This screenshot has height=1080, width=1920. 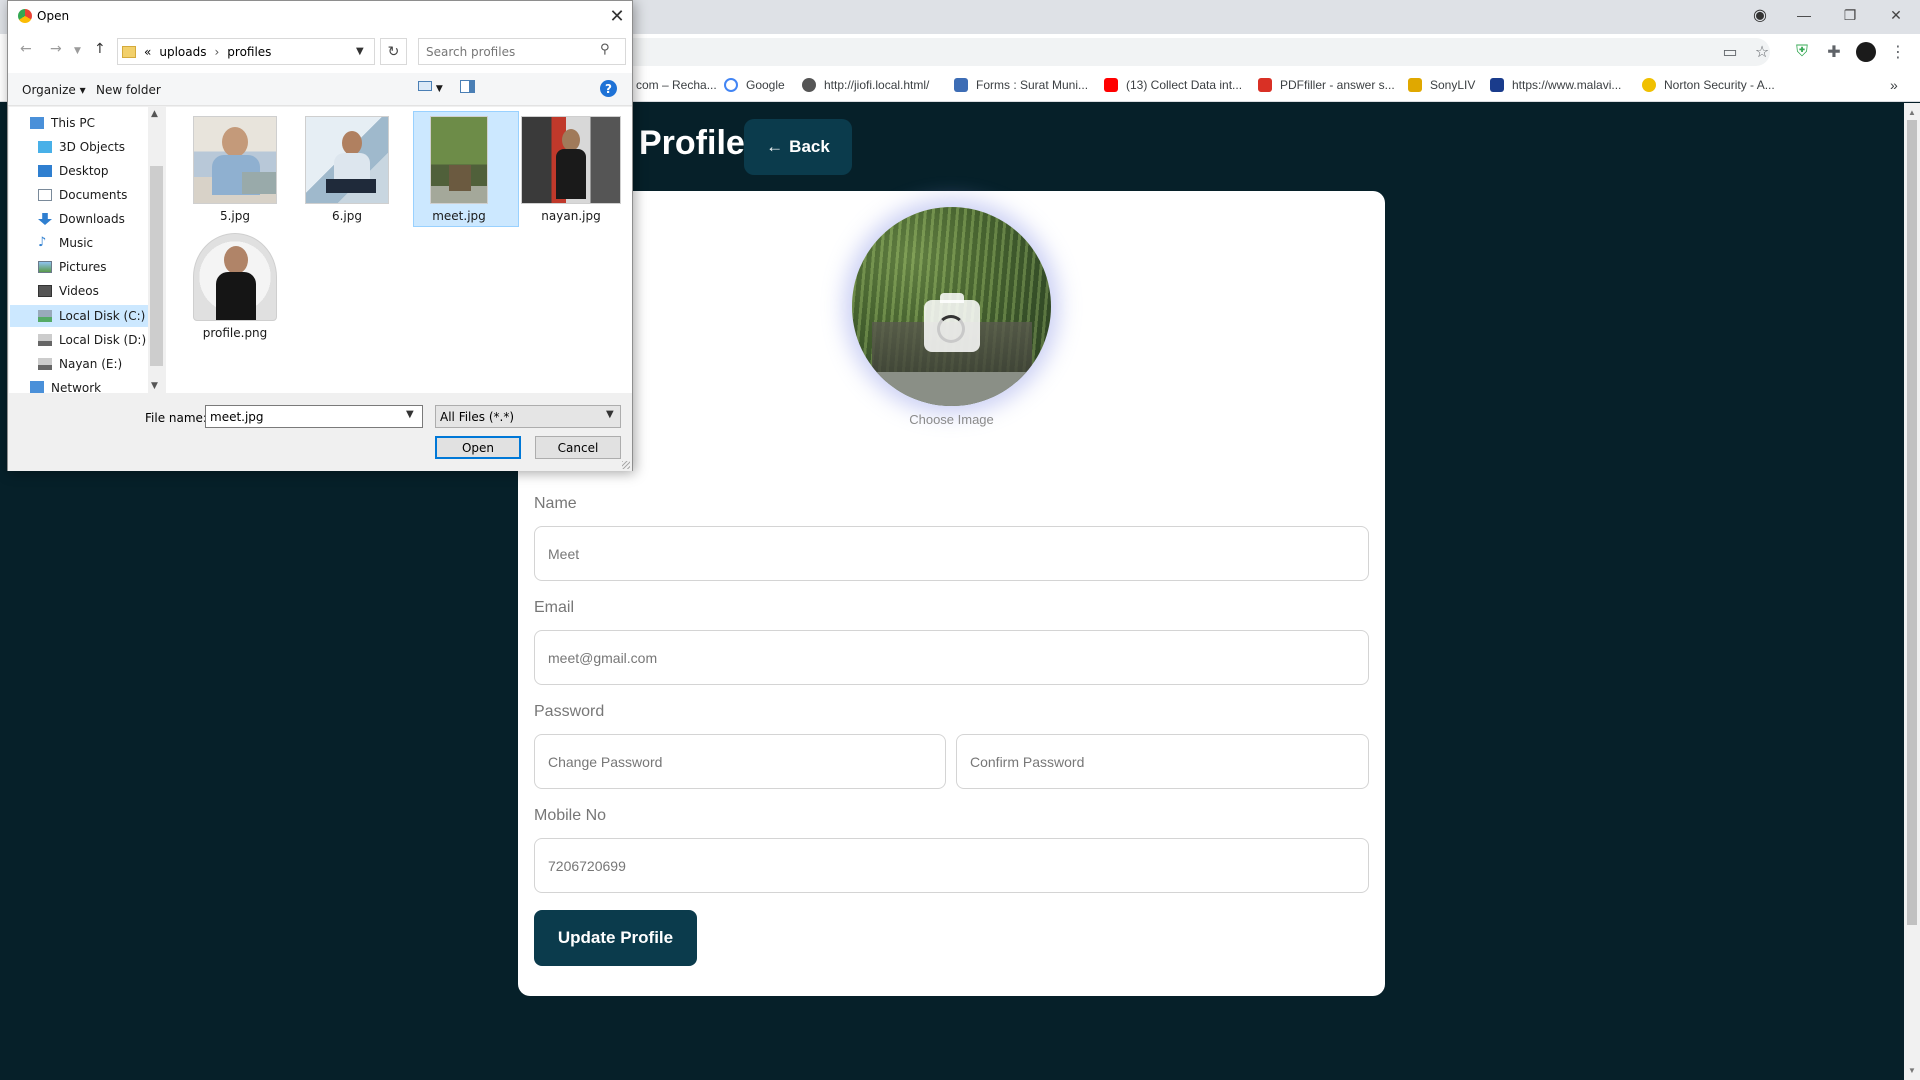 I want to click on nav-item-videos: Videos, so click(x=68, y=291).